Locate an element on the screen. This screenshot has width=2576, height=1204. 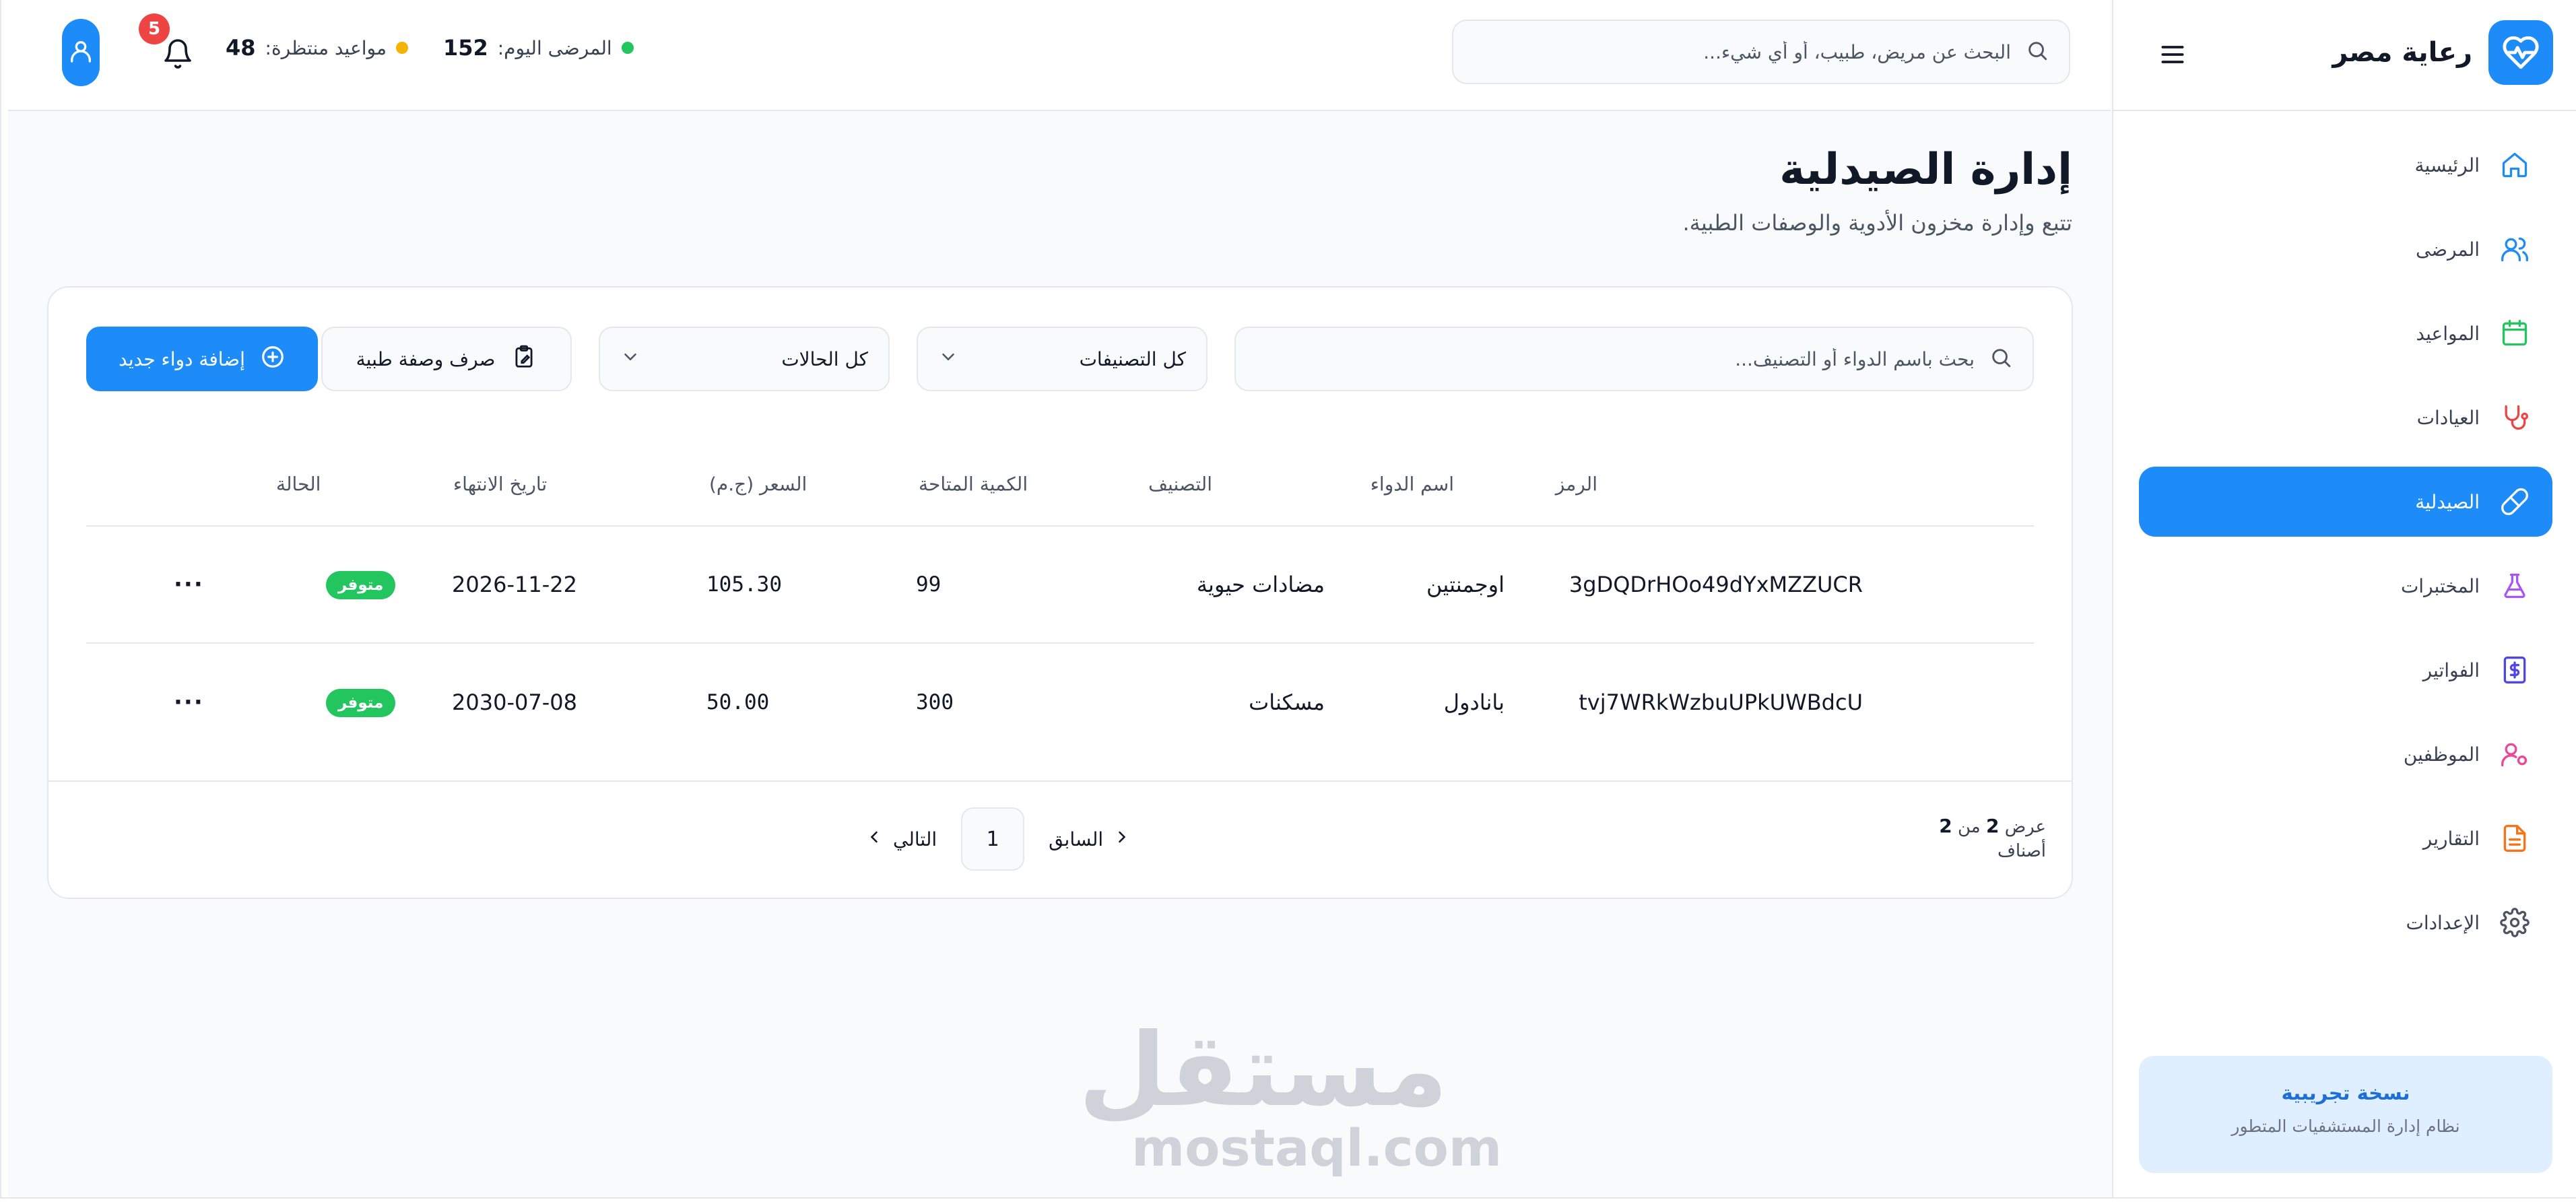
green-status-dot is located at coordinates (627, 48).